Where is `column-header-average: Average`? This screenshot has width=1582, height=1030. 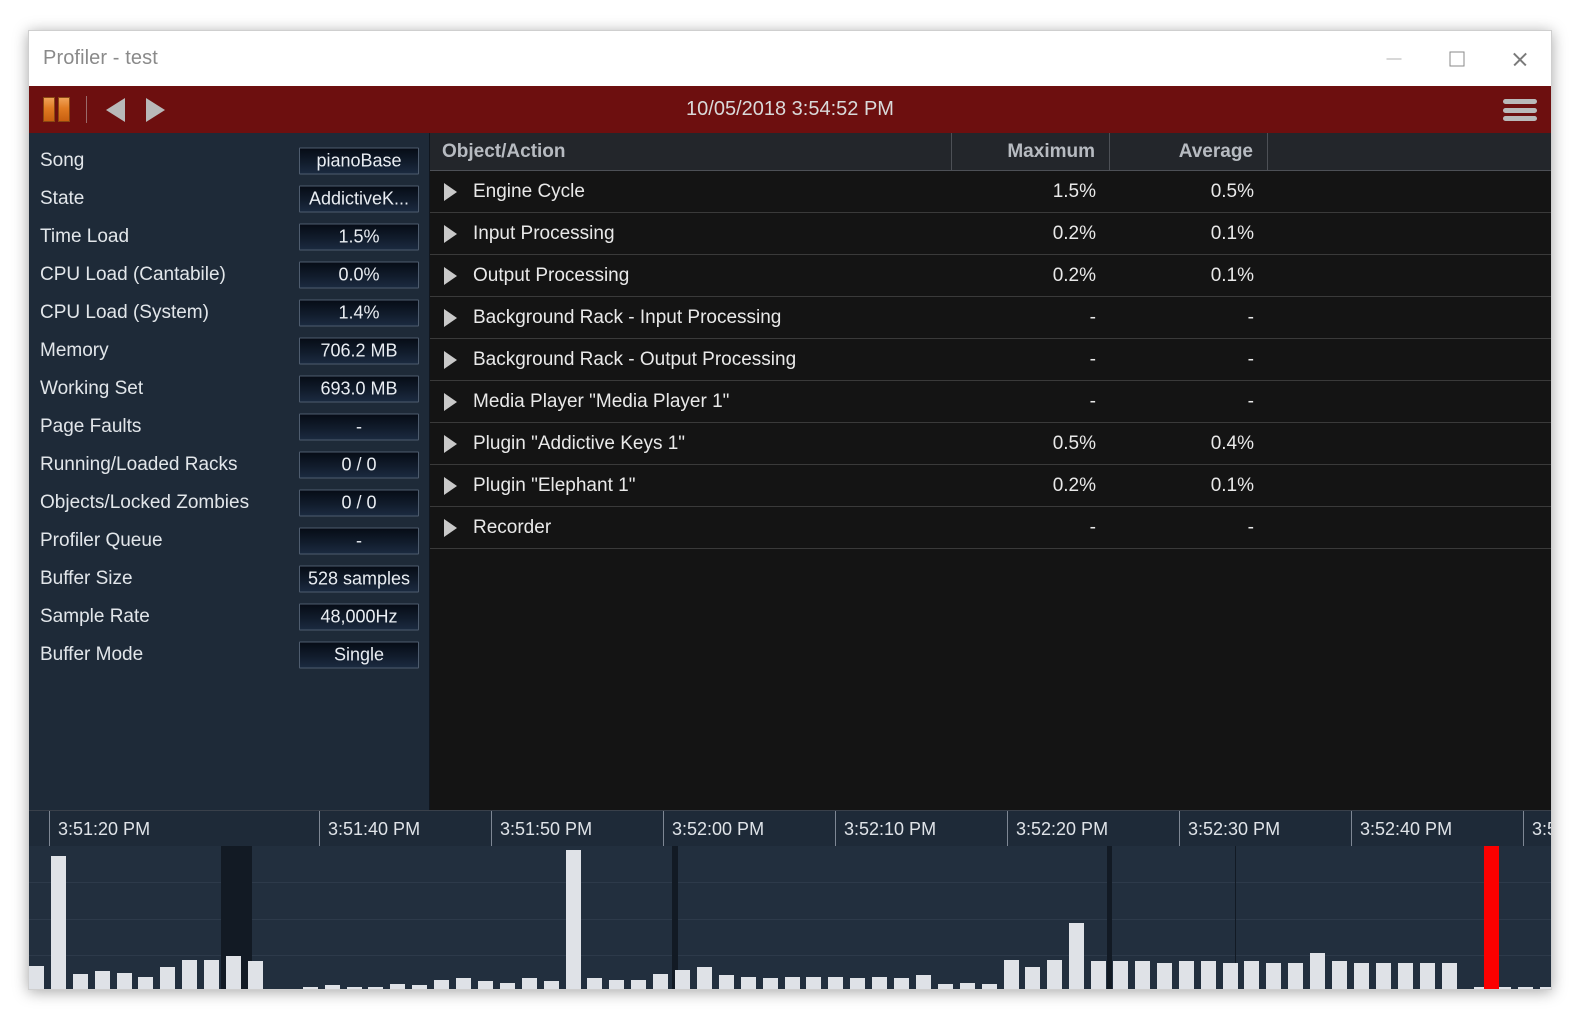 column-header-average: Average is located at coordinates (1189, 151).